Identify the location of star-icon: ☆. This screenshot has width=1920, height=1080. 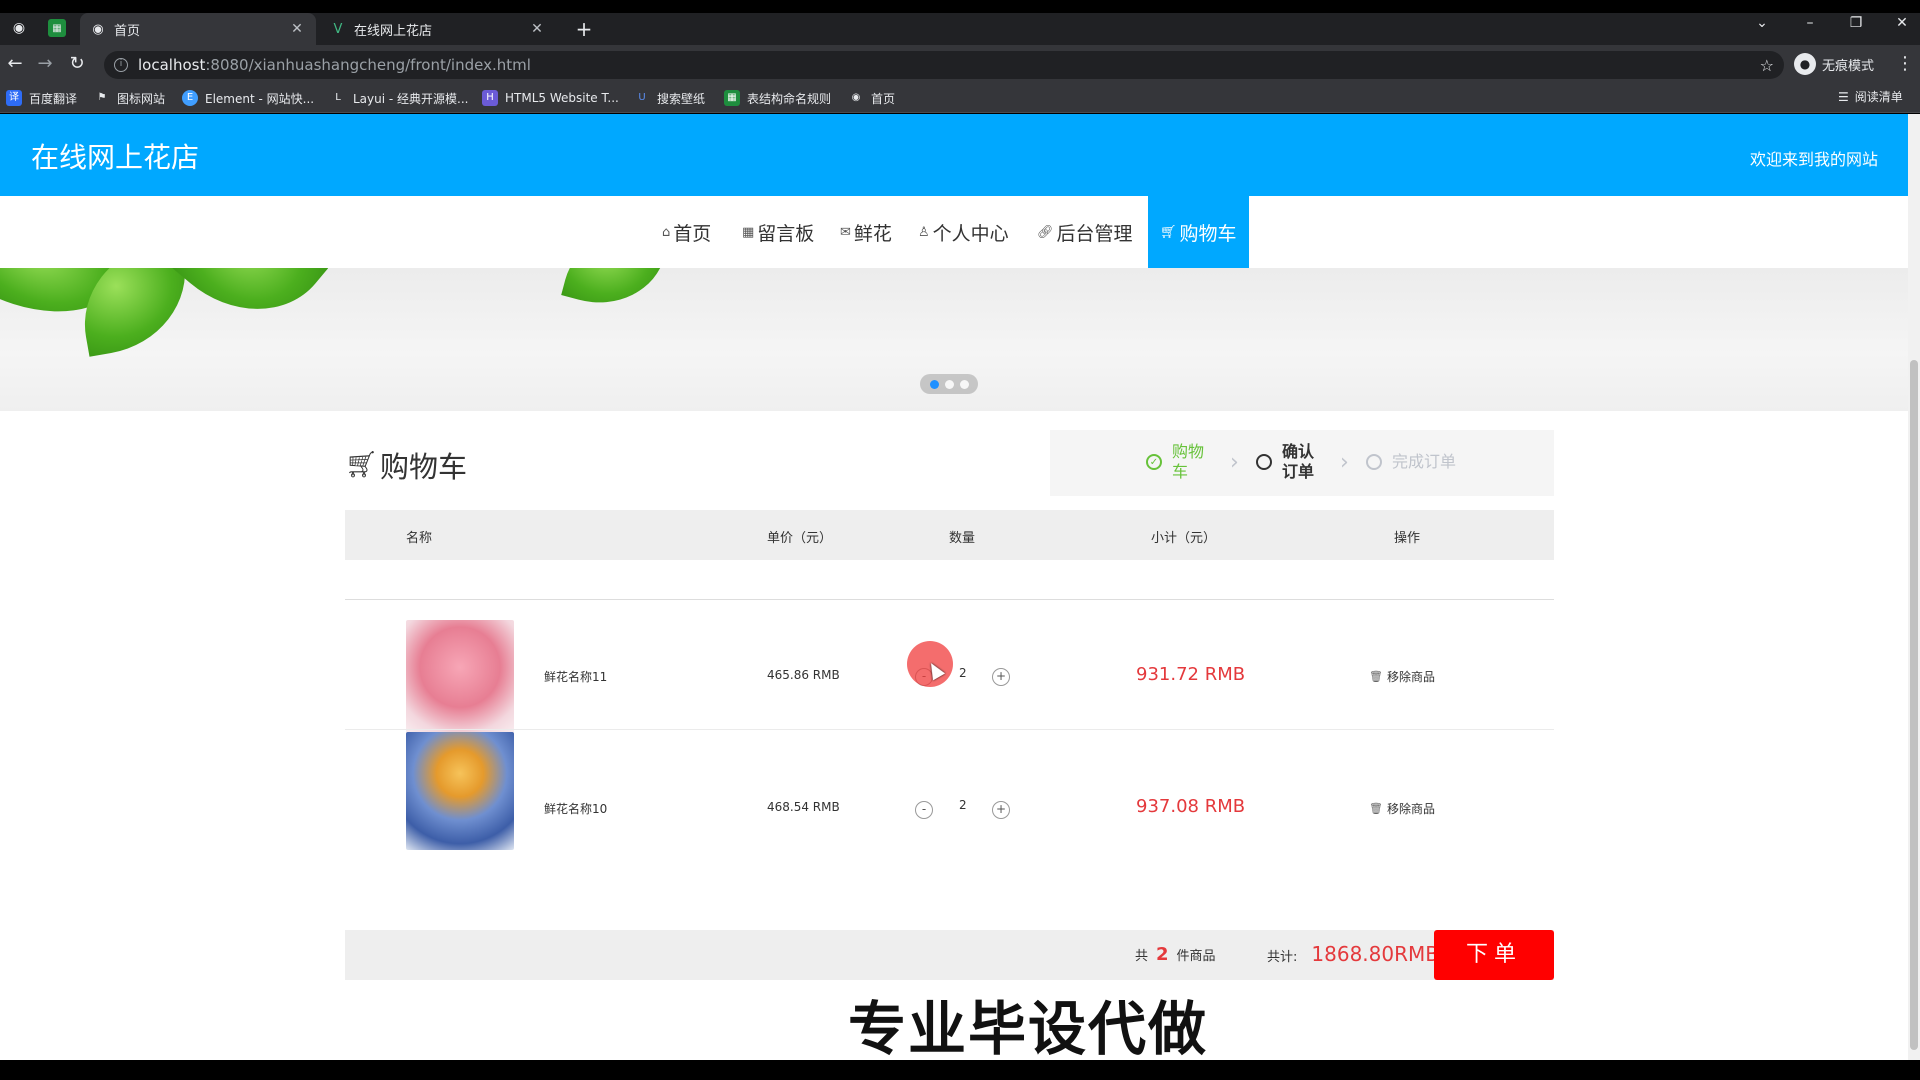
(1767, 65).